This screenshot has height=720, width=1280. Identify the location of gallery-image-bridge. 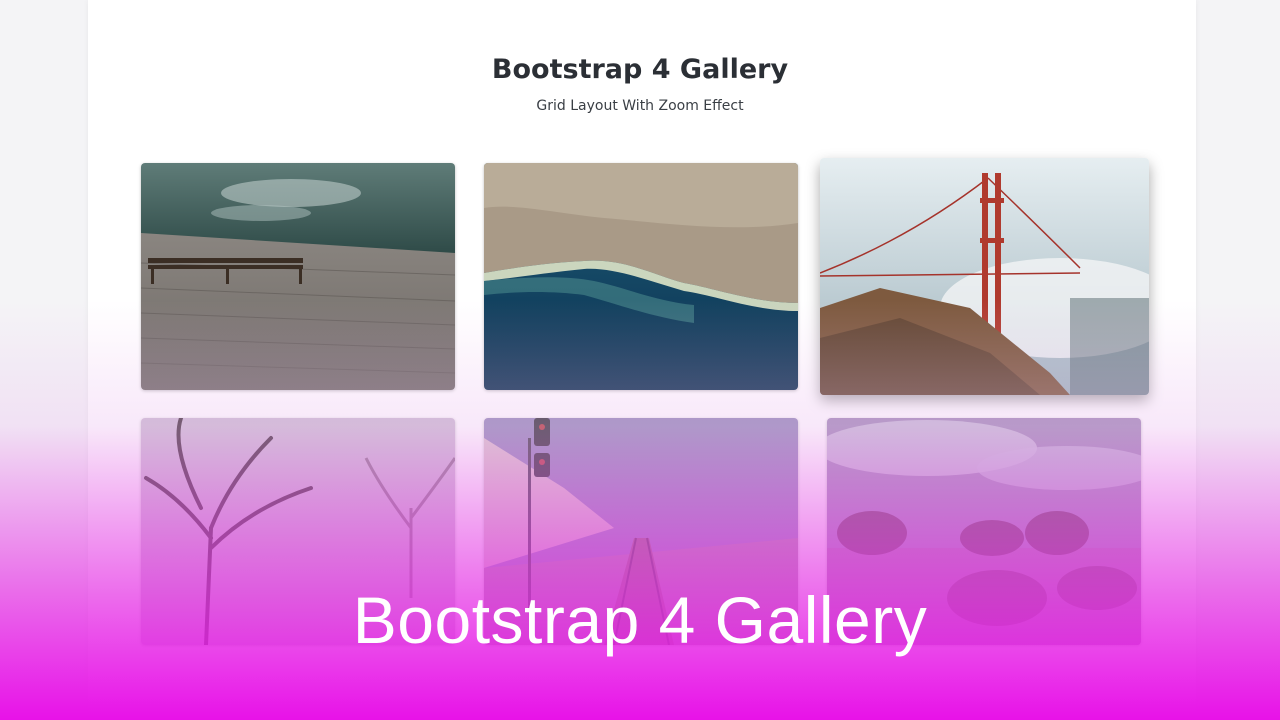
(984, 276).